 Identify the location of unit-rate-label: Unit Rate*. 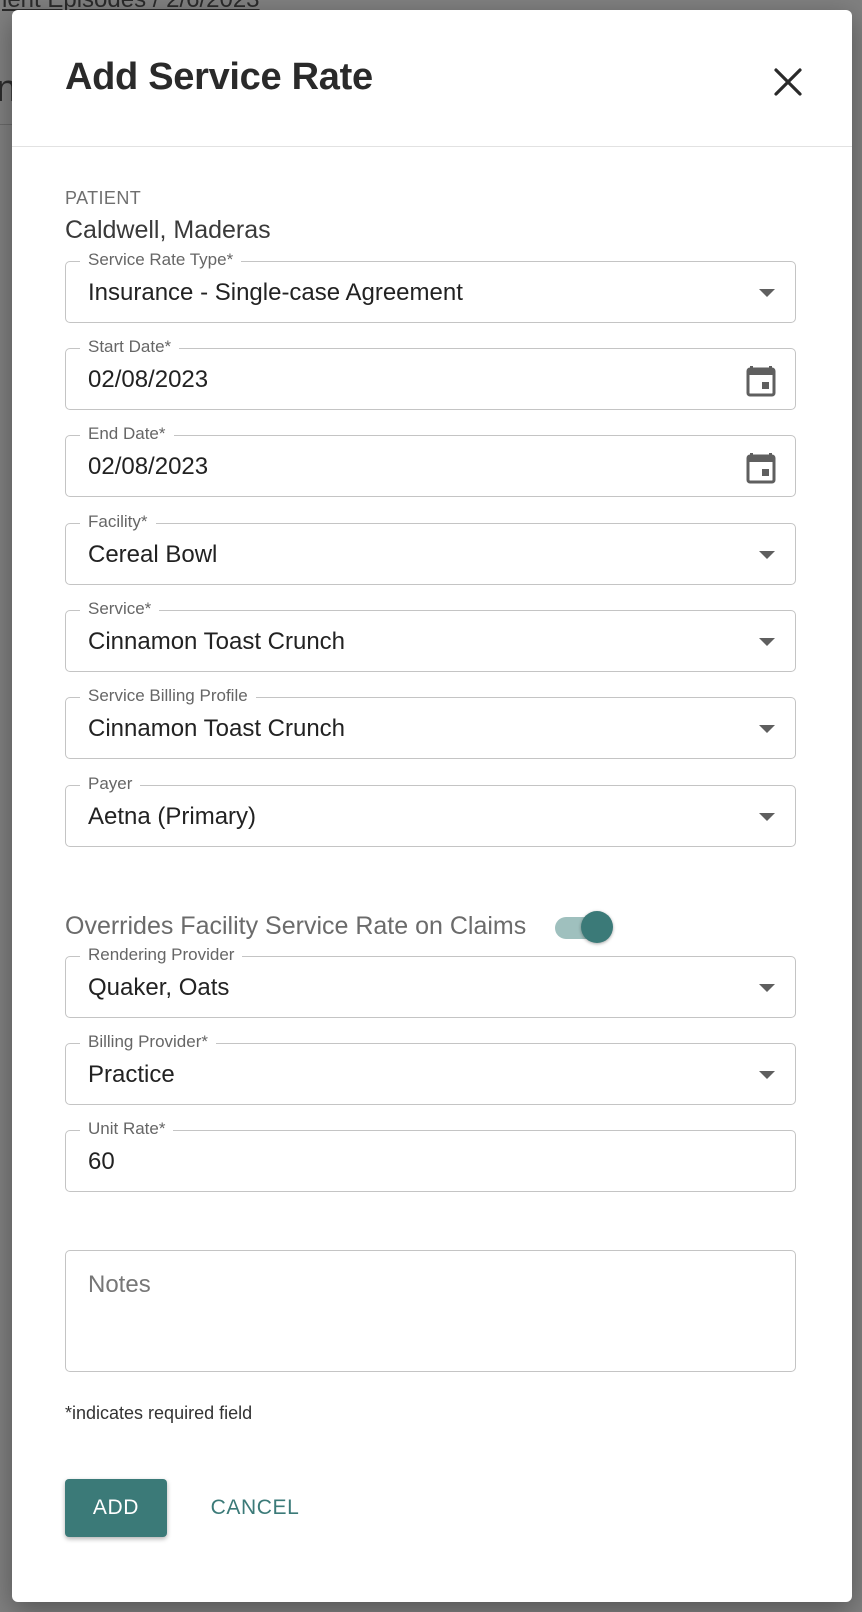
(127, 1129).